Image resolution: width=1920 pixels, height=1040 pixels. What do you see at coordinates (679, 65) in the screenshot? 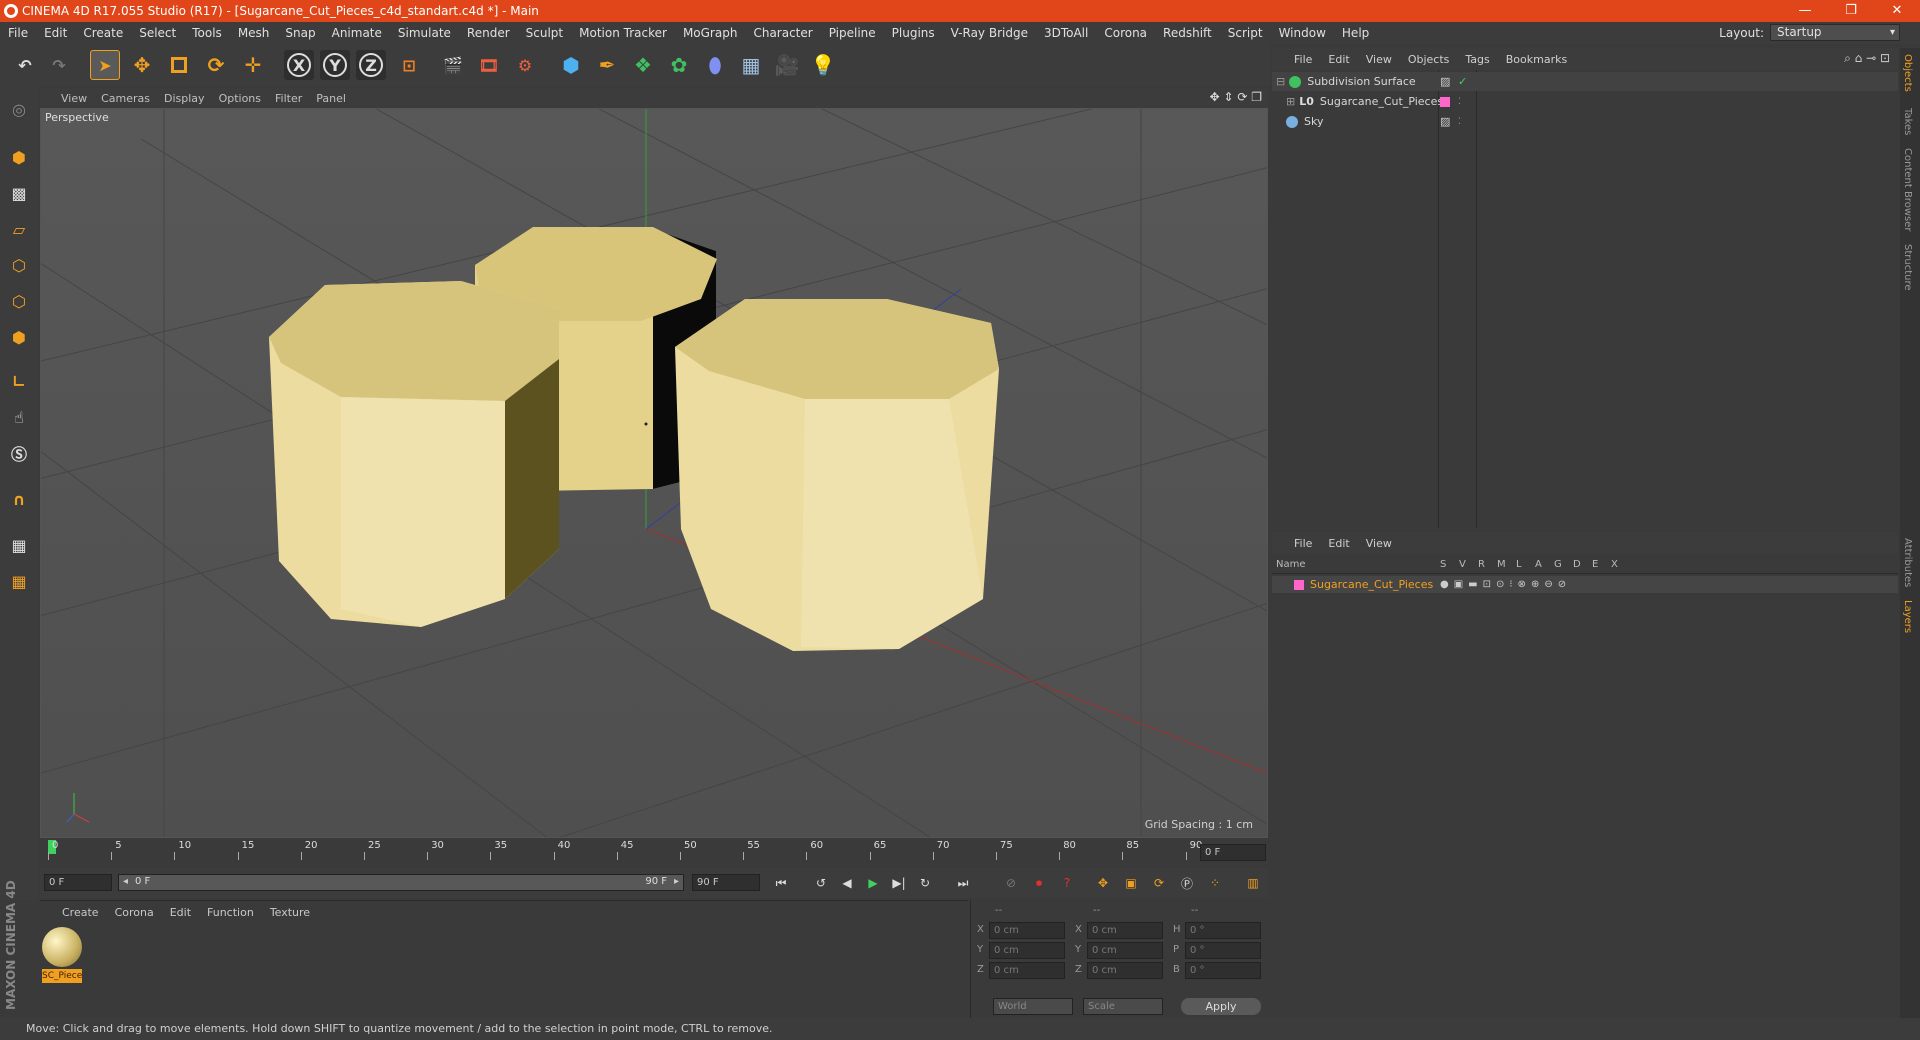
I see `cloner-icon: ✿` at bounding box center [679, 65].